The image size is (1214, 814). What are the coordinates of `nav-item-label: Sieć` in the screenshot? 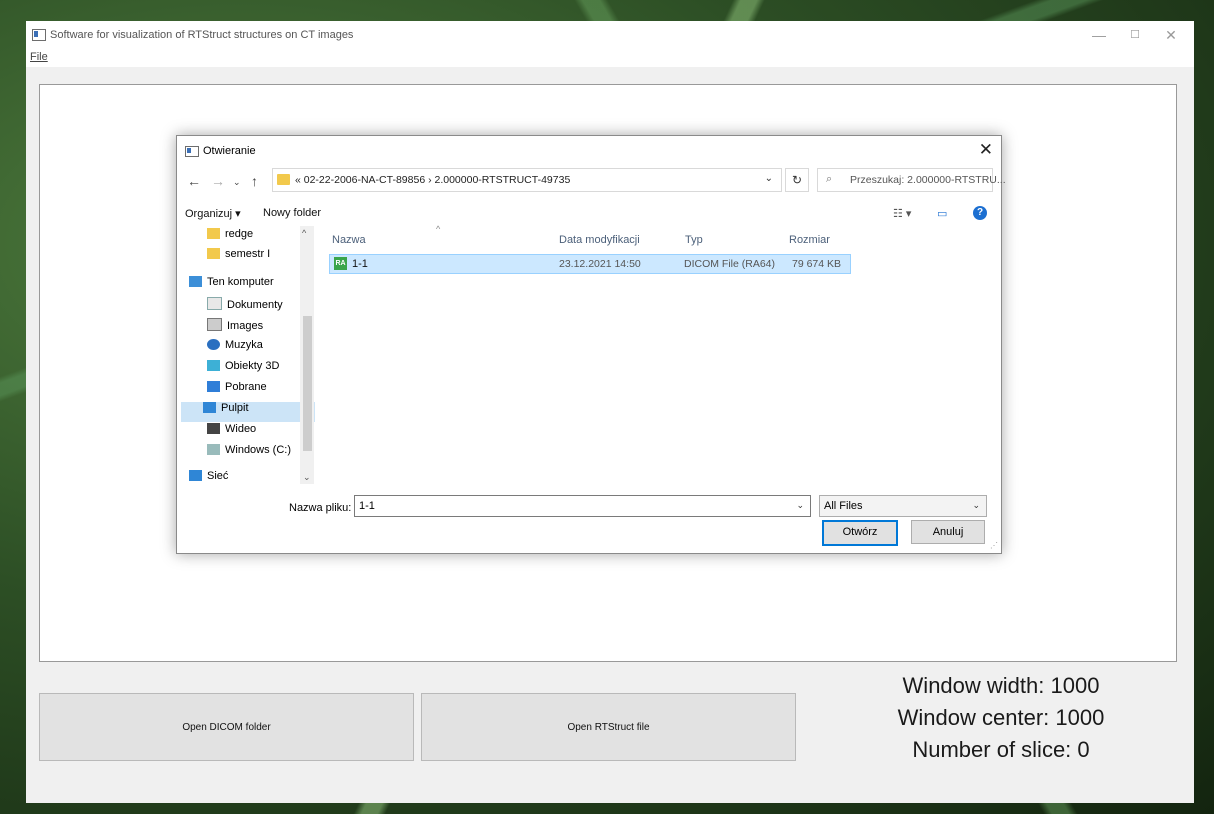 It's located at (218, 476).